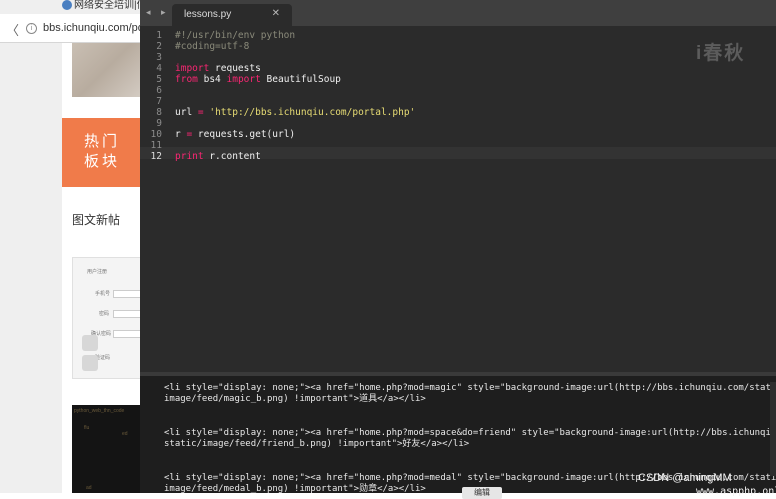  What do you see at coordinates (12, 29) in the screenshot?
I see `back-arrow-icon: 〈` at bounding box center [12, 29].